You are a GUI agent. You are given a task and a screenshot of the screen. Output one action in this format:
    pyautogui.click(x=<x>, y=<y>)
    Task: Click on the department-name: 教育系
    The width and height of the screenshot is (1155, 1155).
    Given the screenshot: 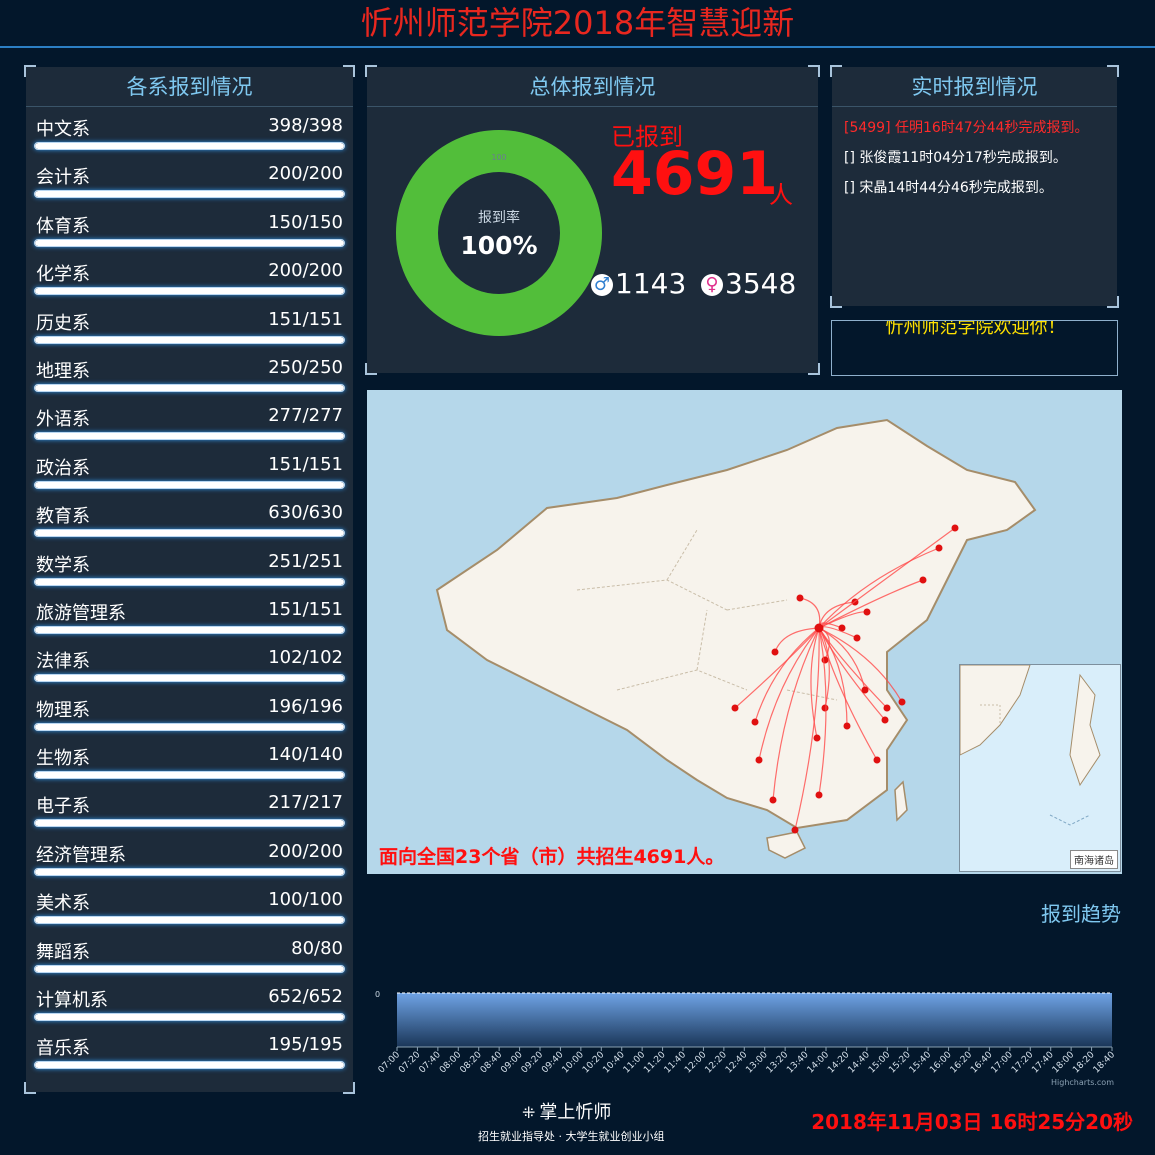 What is the action you would take?
    pyautogui.click(x=63, y=517)
    